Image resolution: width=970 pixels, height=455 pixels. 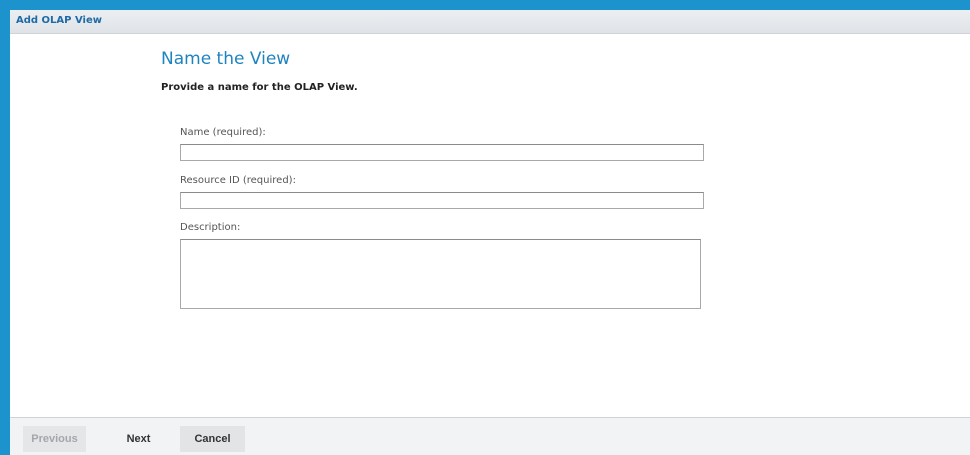 I want to click on name-input, so click(x=442, y=152).